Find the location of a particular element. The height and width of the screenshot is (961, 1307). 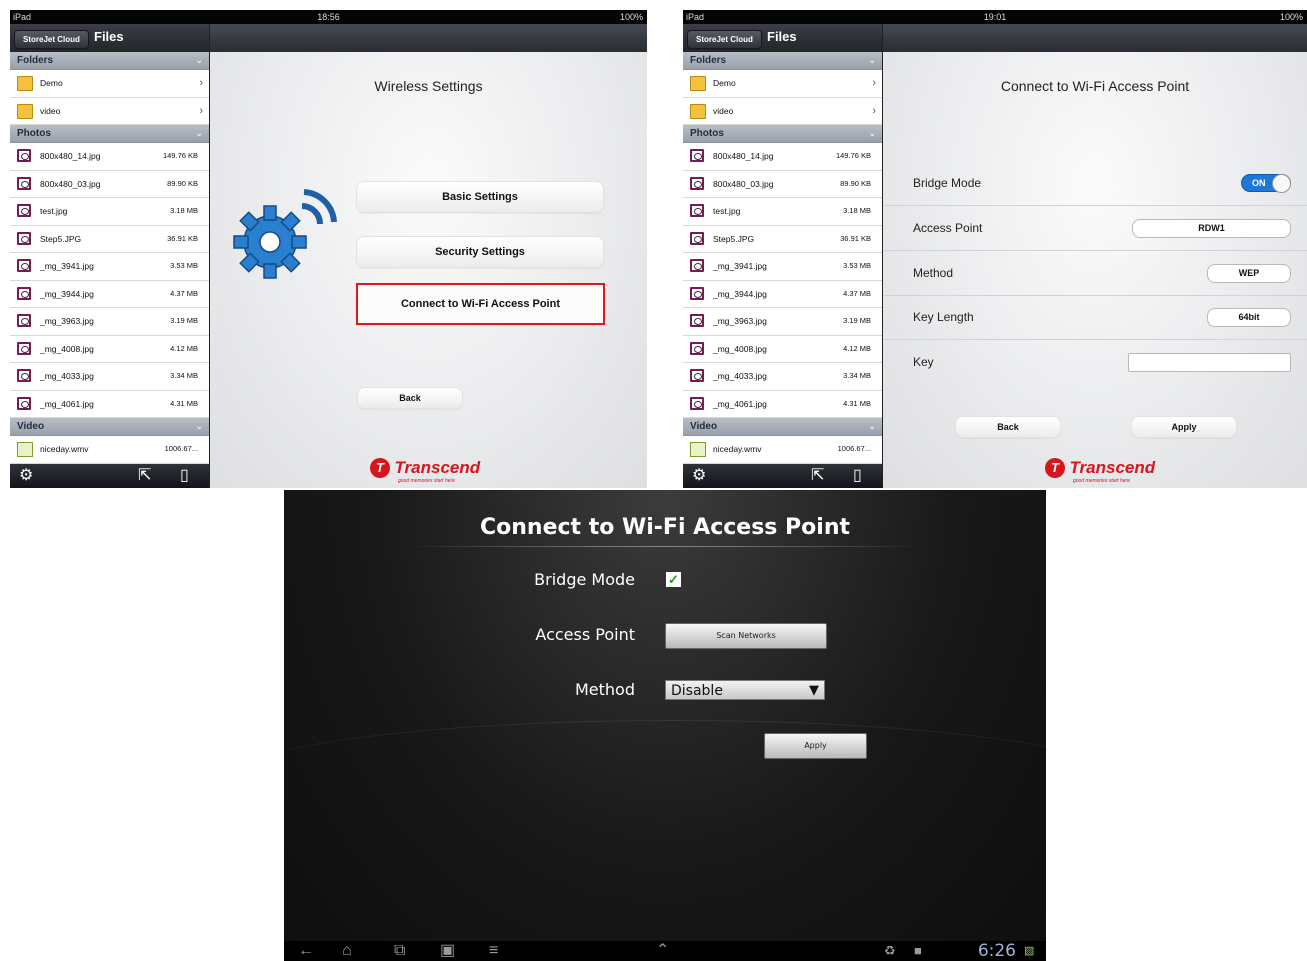

key-length-label: Key Length is located at coordinates (943, 317).